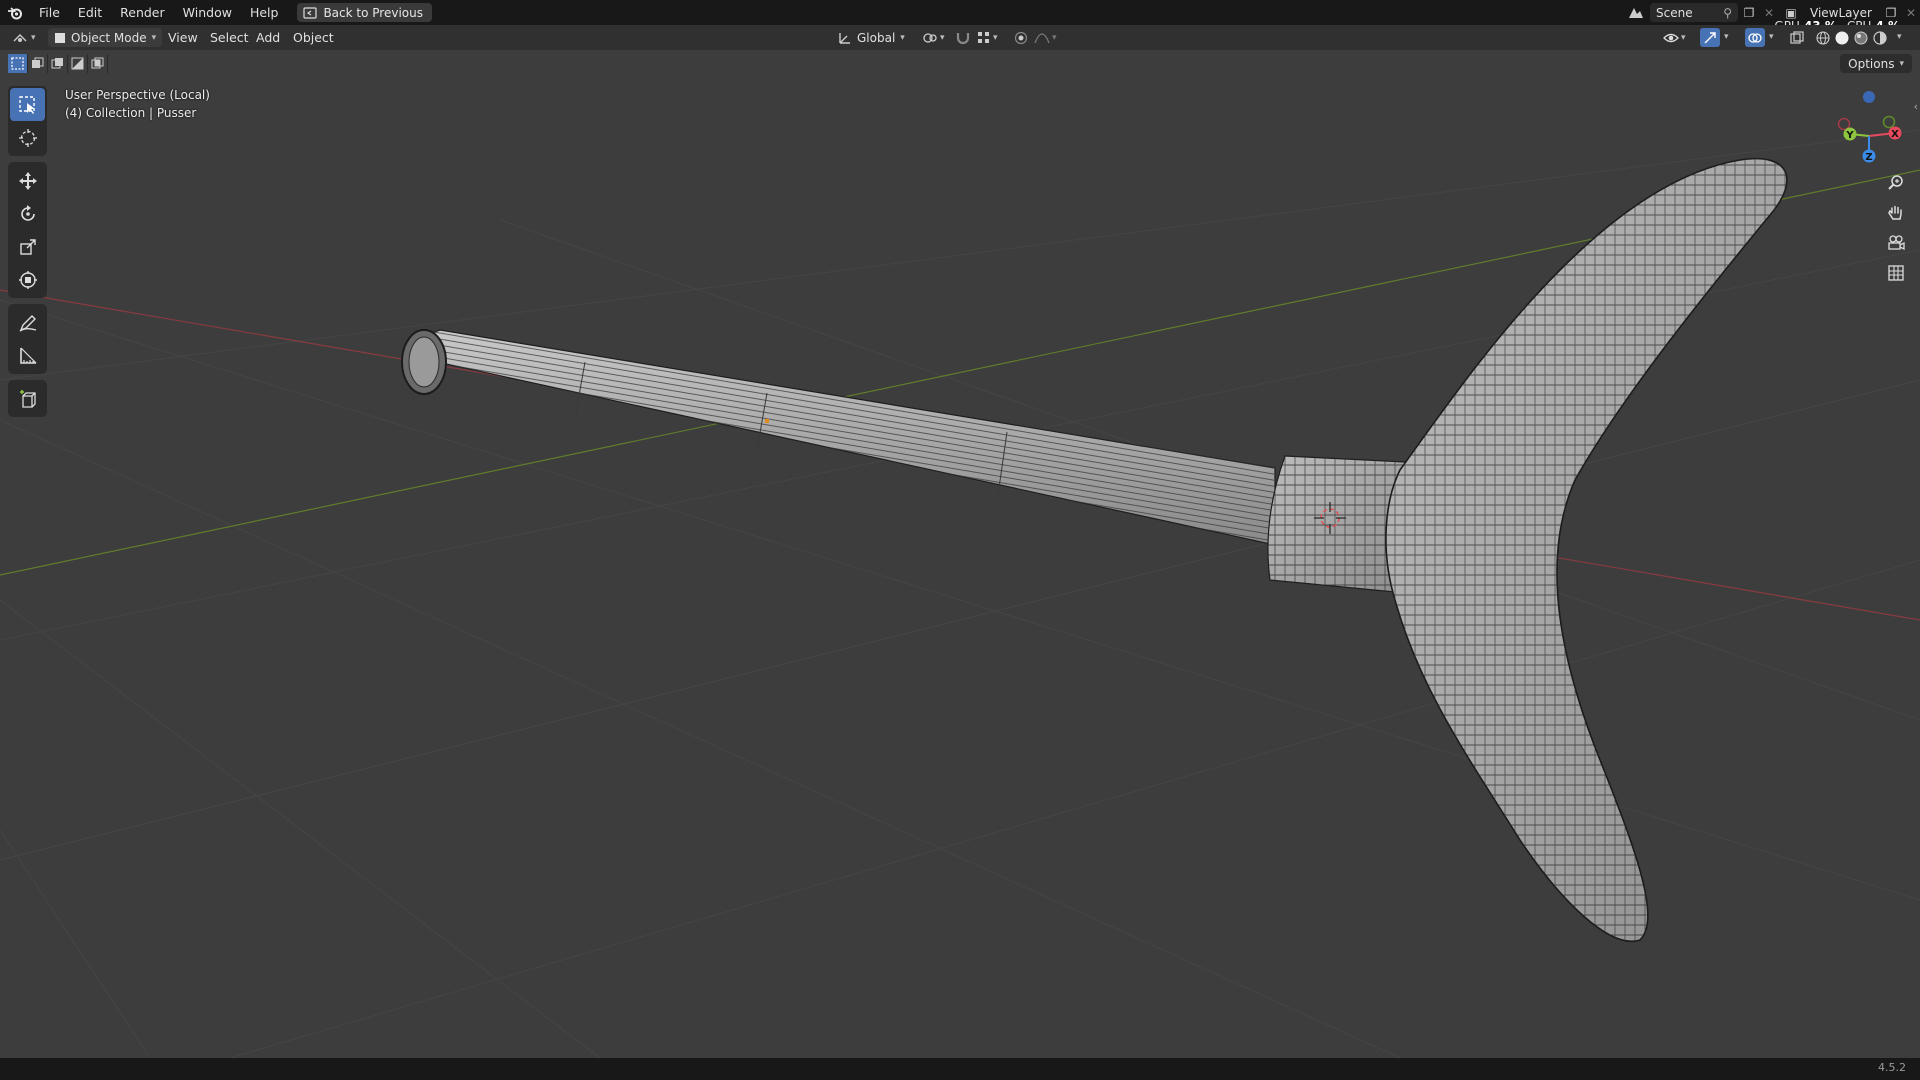 This screenshot has width=1920, height=1080. Describe the element at coordinates (1911, 13) in the screenshot. I see `delete-view-layer-icon: ✕` at that location.